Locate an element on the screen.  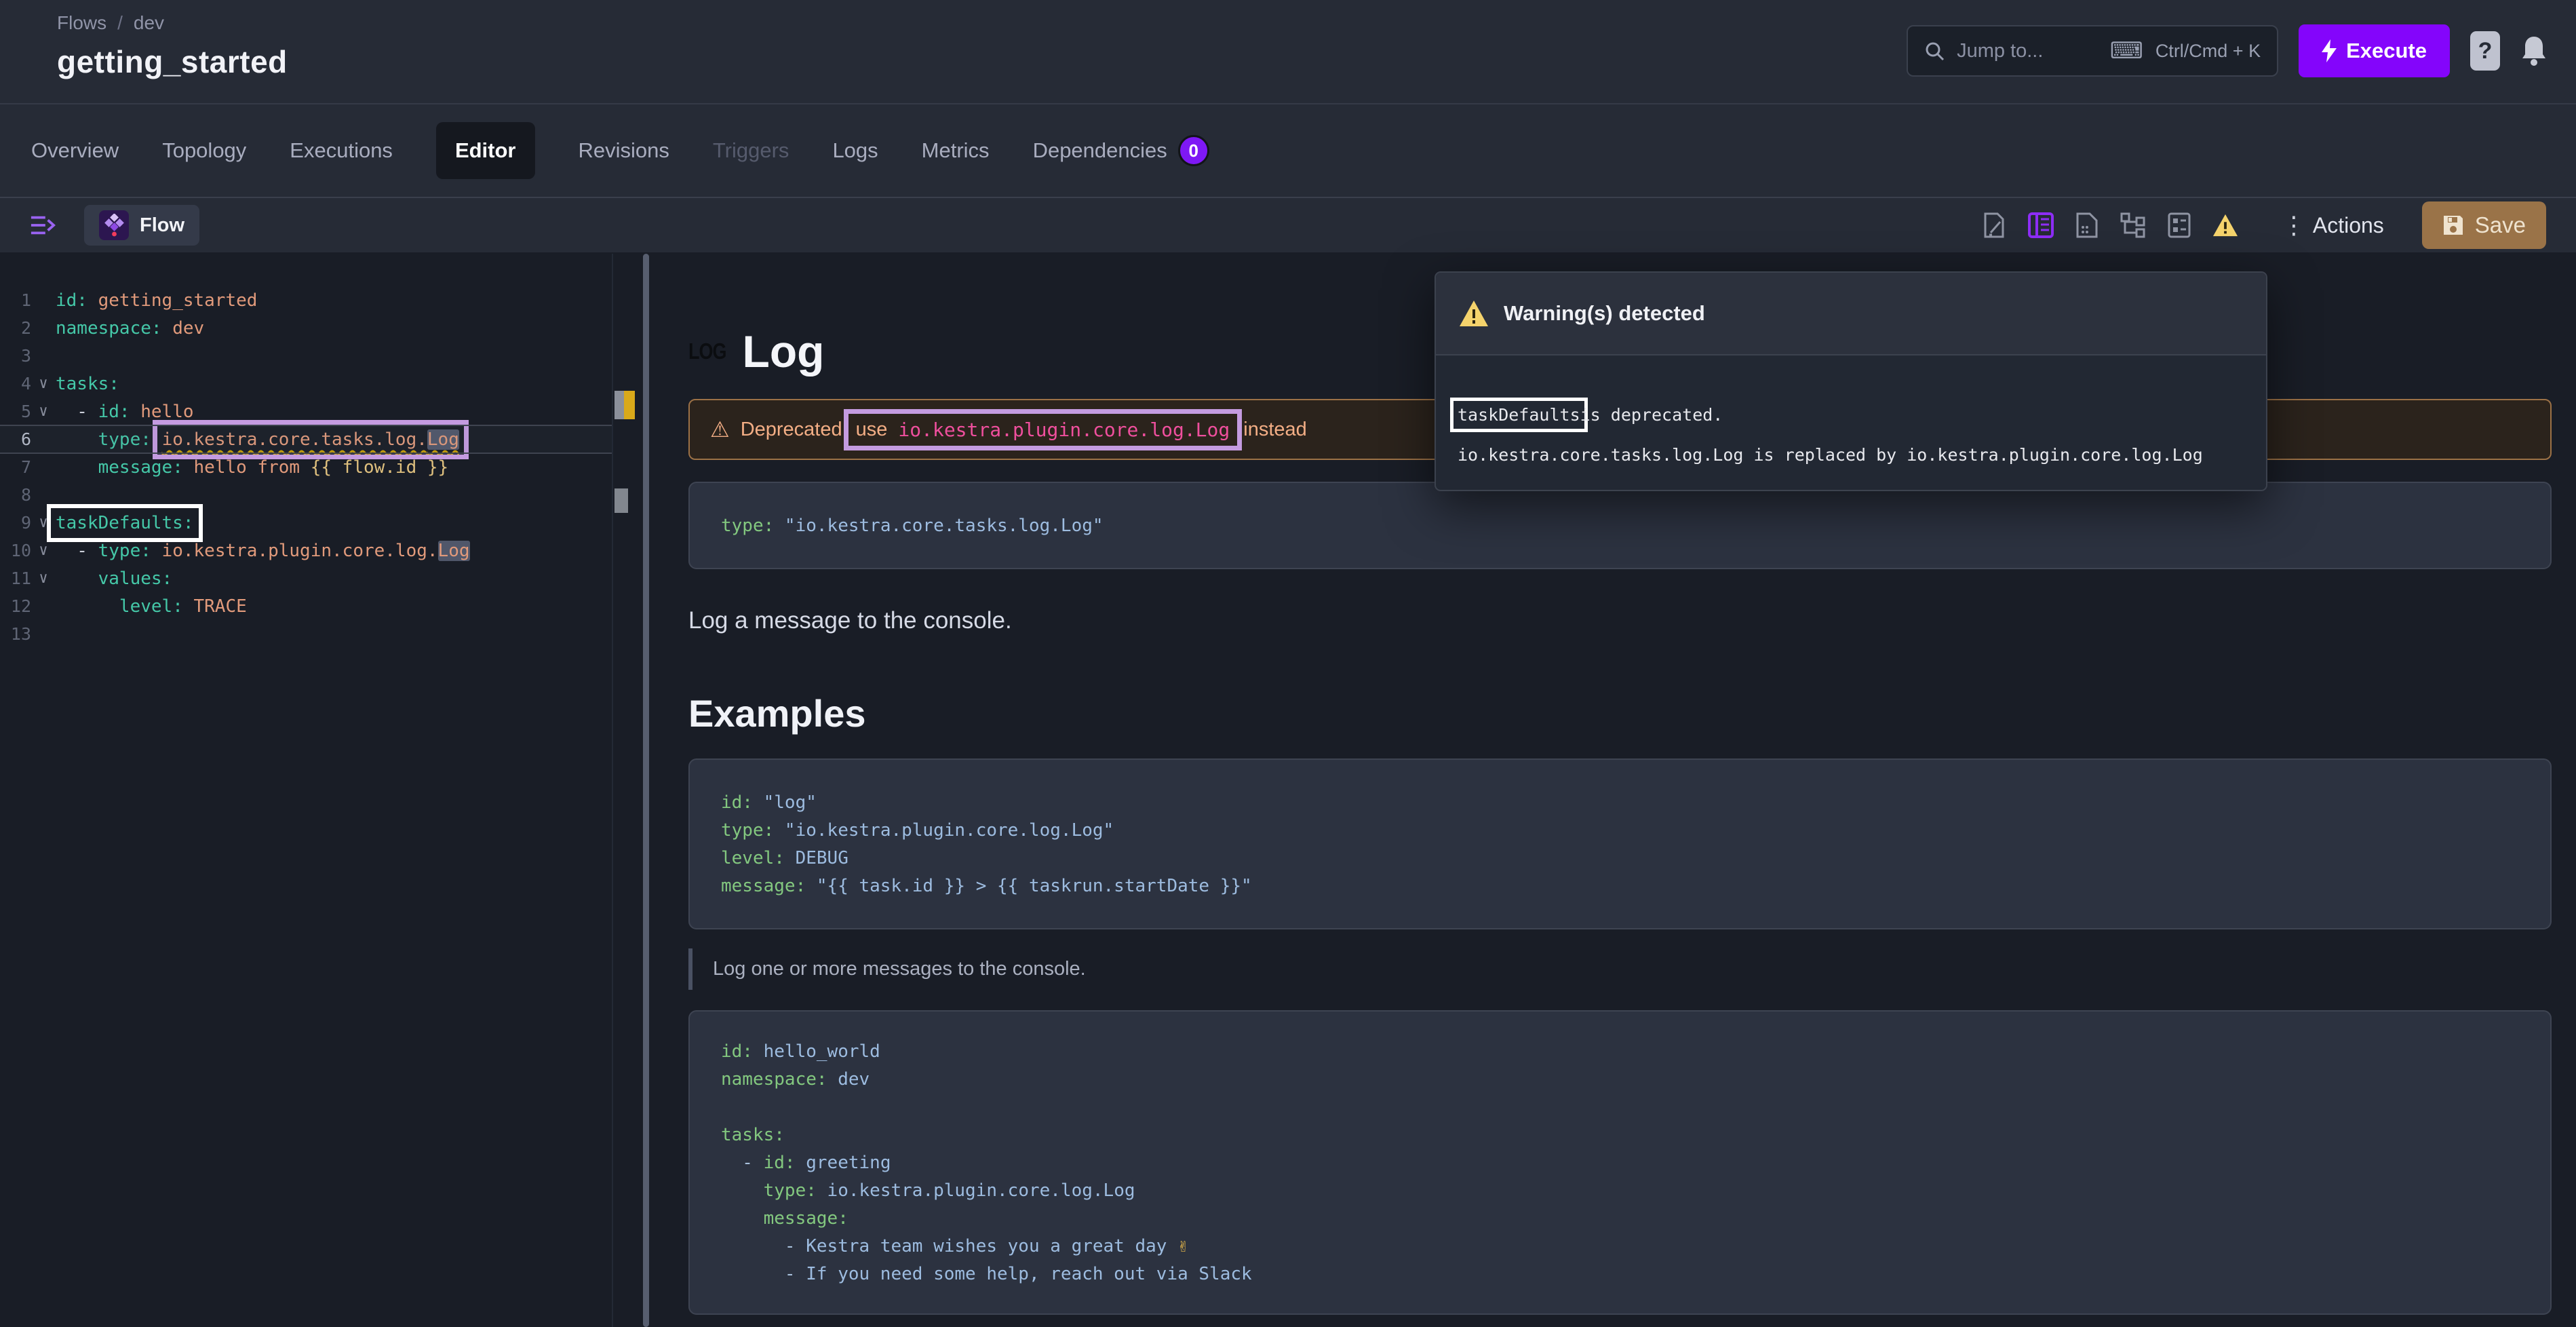
search-icon is located at coordinates (1934, 51).